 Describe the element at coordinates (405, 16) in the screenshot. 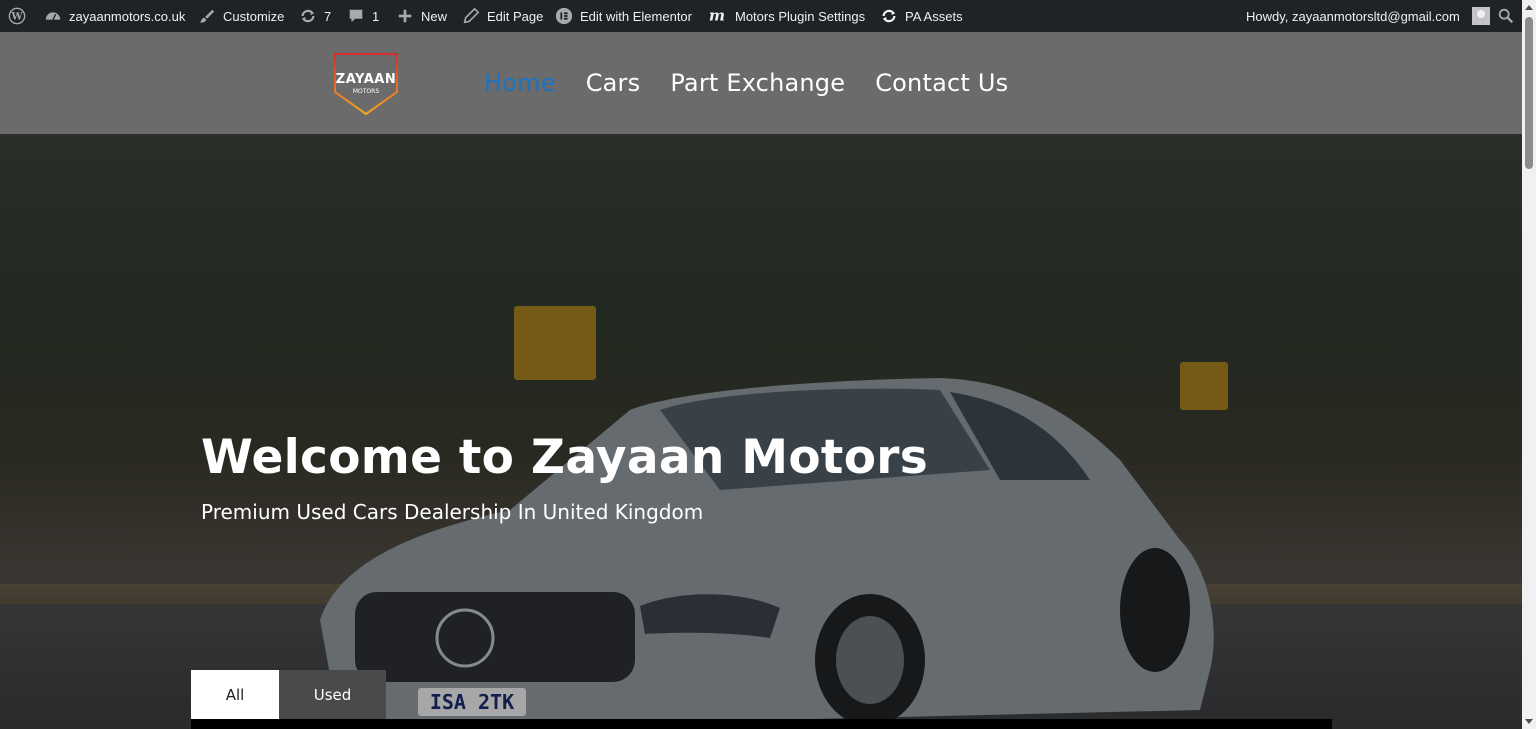

I see `plus-icon` at that location.